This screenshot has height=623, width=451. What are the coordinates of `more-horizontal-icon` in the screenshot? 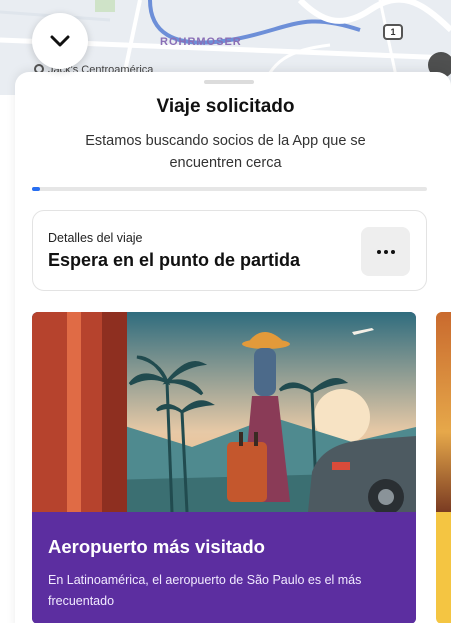 It's located at (385, 251).